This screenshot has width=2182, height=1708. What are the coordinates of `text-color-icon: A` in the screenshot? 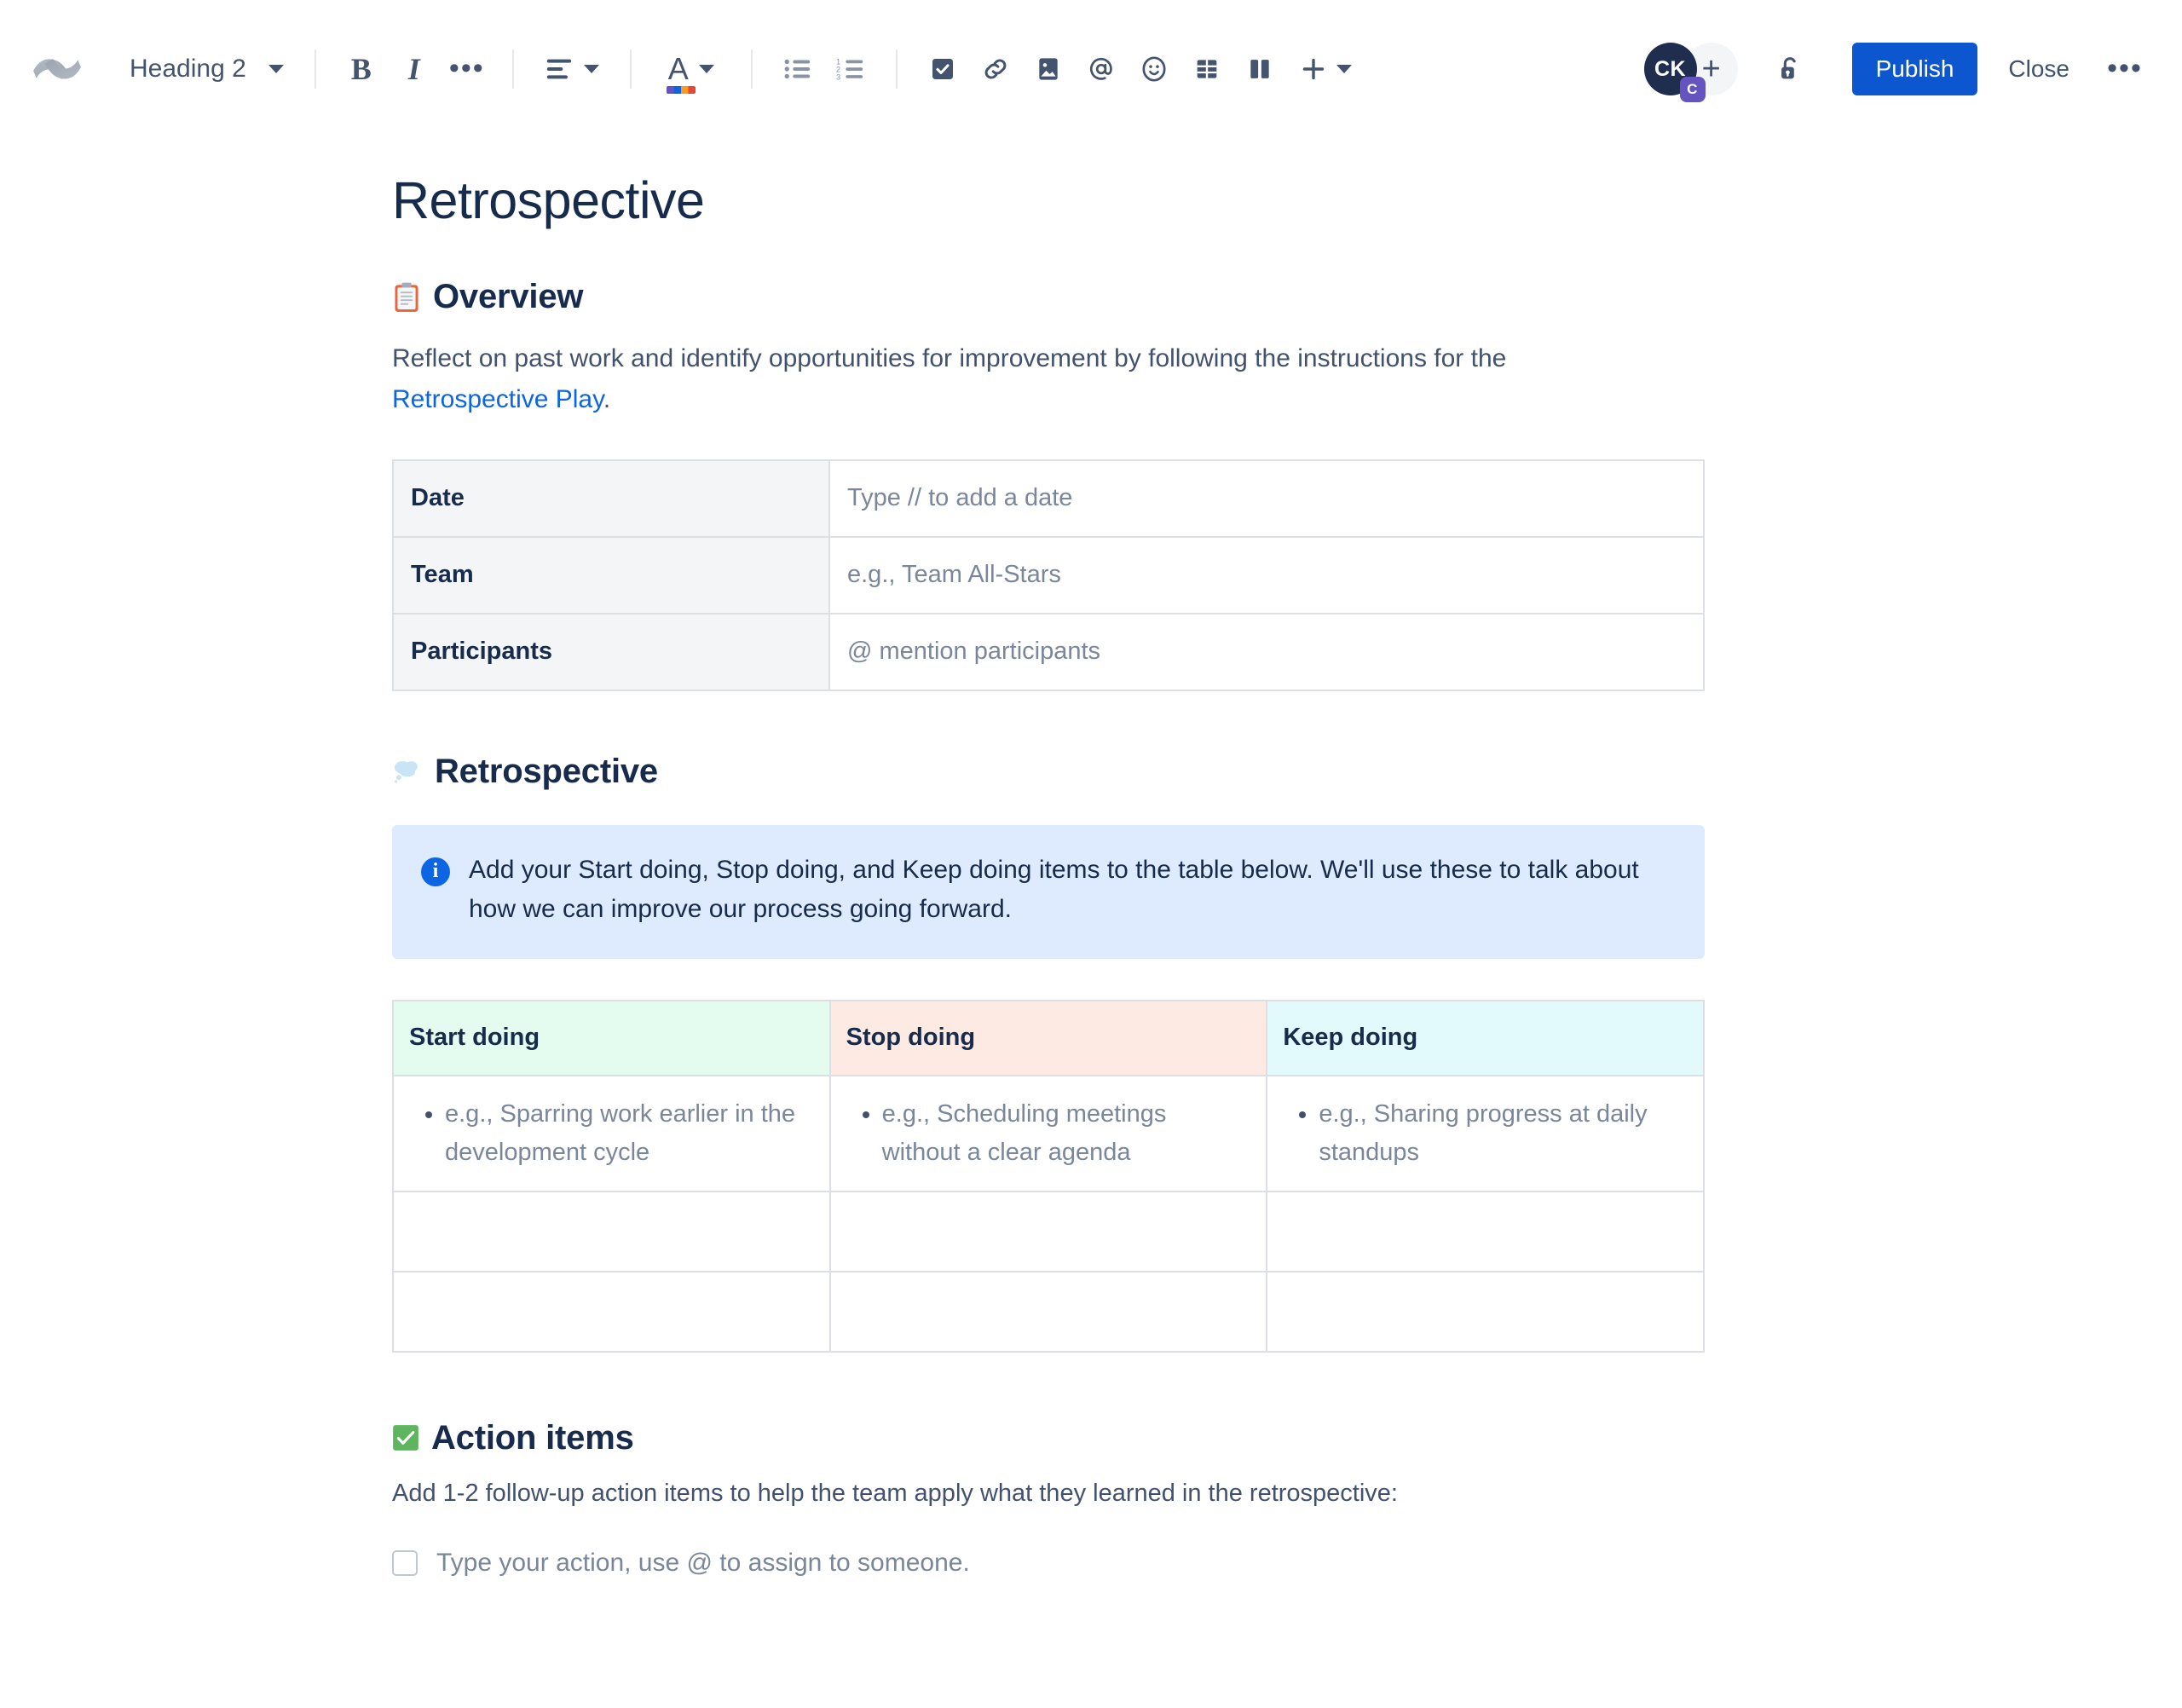 It's located at (681, 72).